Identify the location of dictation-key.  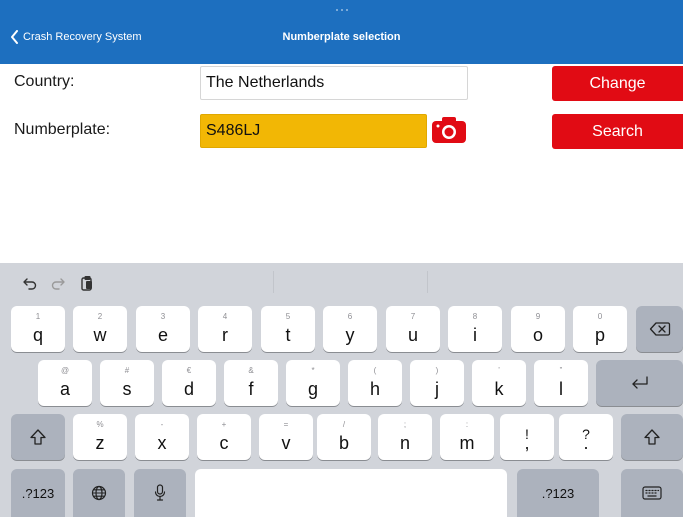
(160, 493).